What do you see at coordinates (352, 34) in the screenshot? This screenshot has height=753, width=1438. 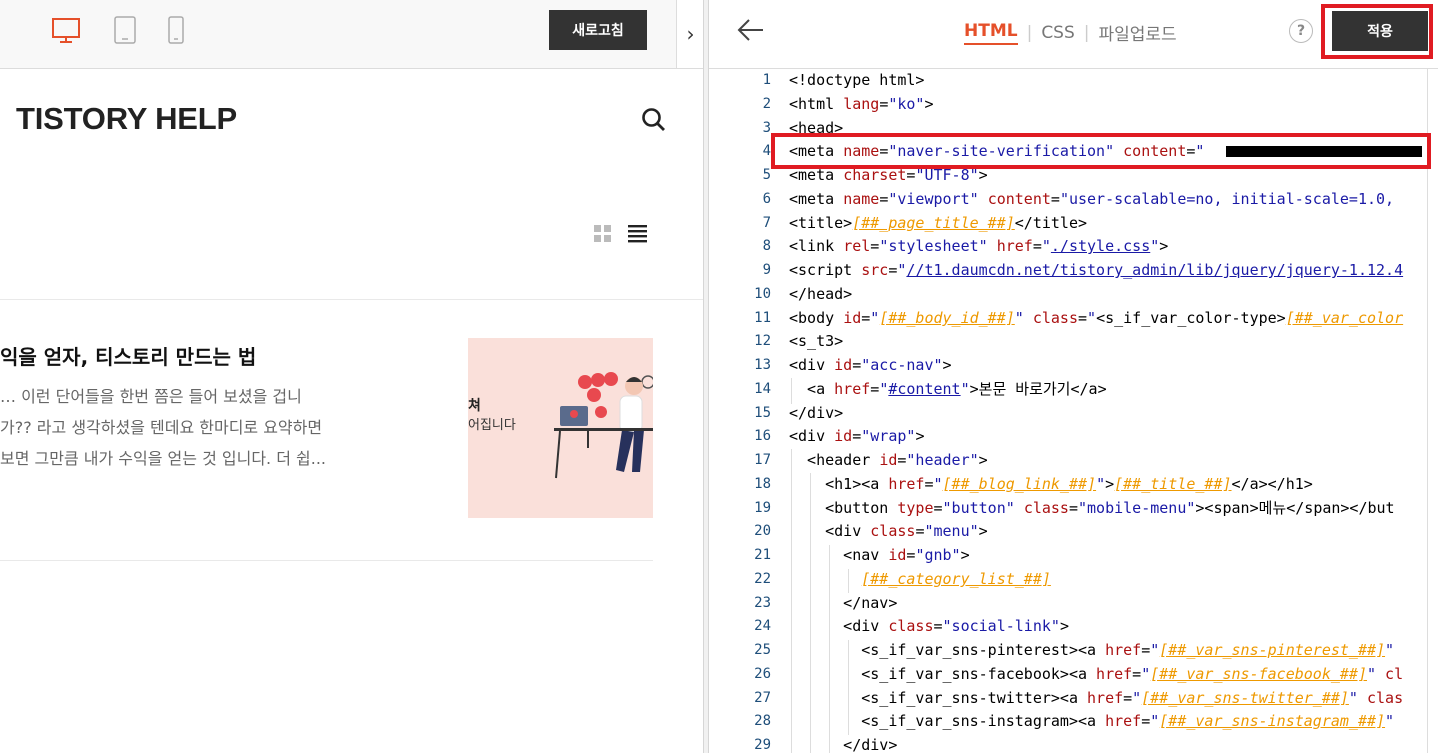 I see `preview-toolbar: 새로고침 ›` at bounding box center [352, 34].